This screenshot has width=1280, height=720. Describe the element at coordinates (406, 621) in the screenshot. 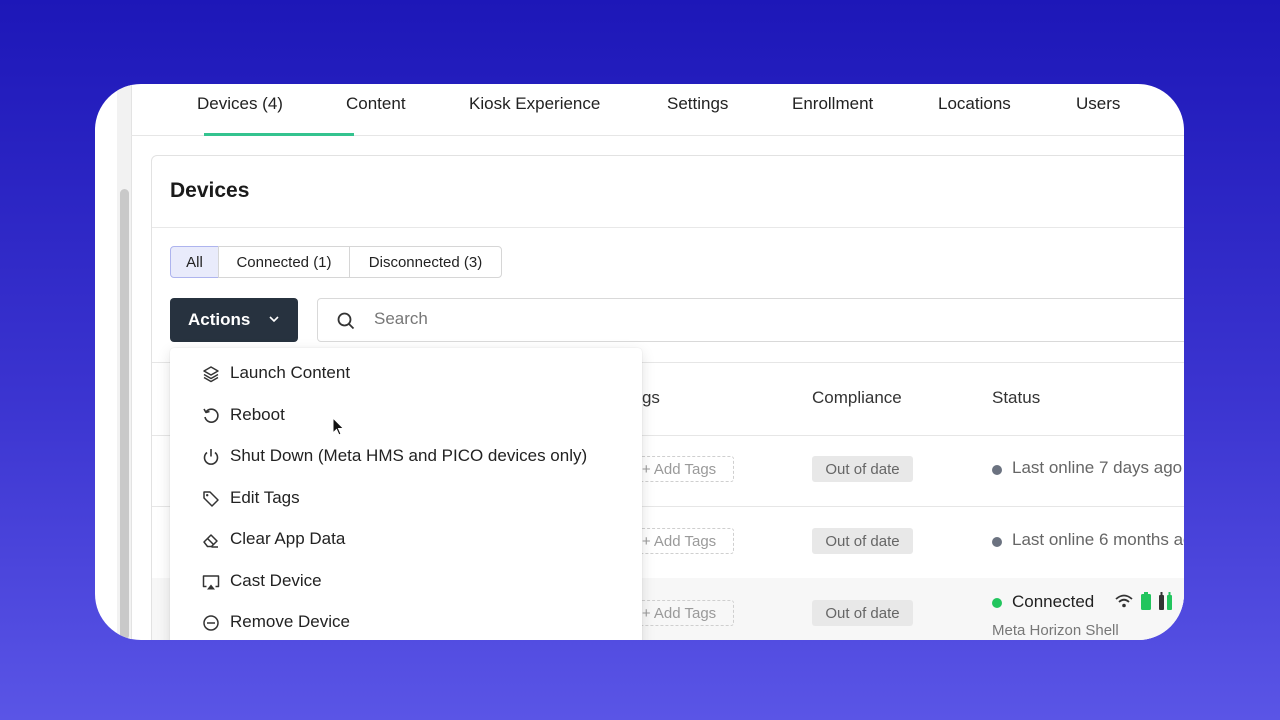

I see `menu-item-remove-device: Remove Device` at that location.